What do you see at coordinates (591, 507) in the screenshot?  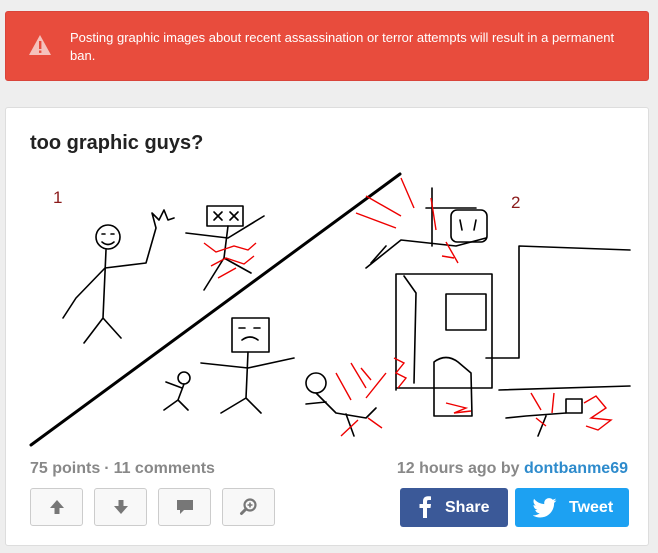 I see `twitter-tweet-label: Tweet` at bounding box center [591, 507].